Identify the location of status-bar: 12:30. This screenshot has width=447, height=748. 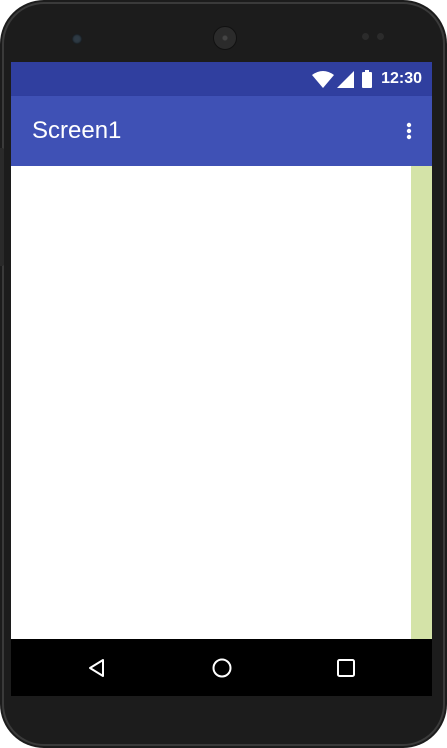
(221, 79).